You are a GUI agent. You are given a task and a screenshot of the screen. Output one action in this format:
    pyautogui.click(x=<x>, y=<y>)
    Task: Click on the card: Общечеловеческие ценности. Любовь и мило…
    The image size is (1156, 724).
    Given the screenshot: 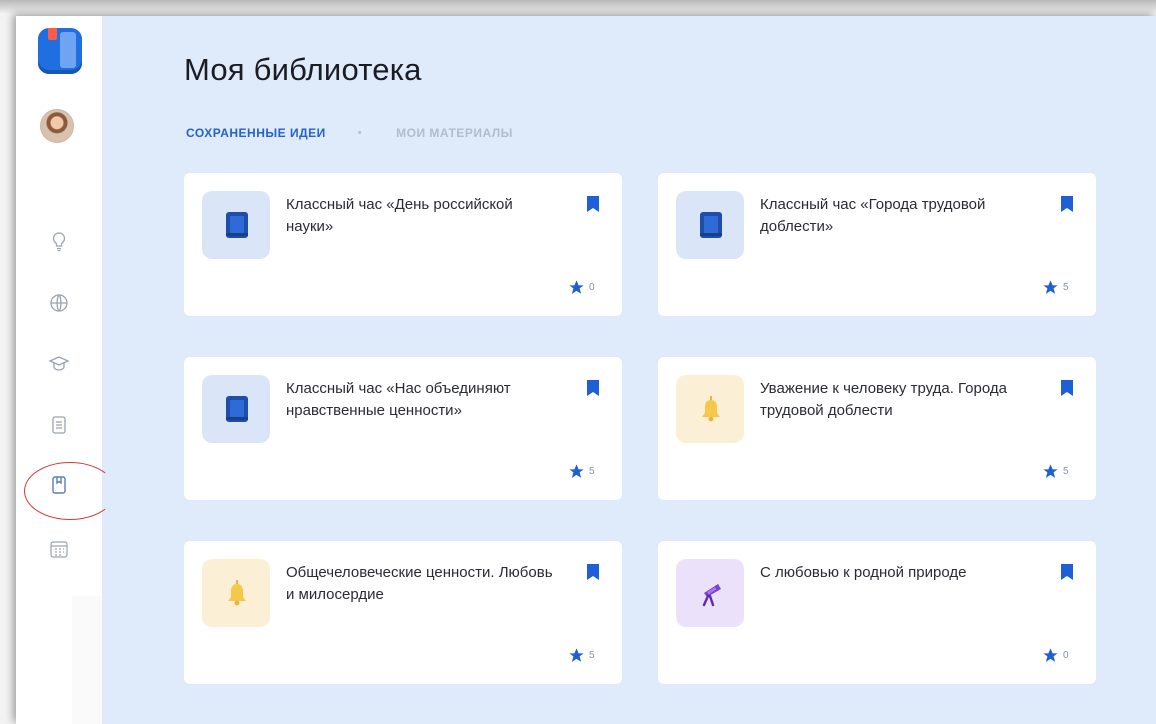 What is the action you would take?
    pyautogui.click(x=403, y=612)
    